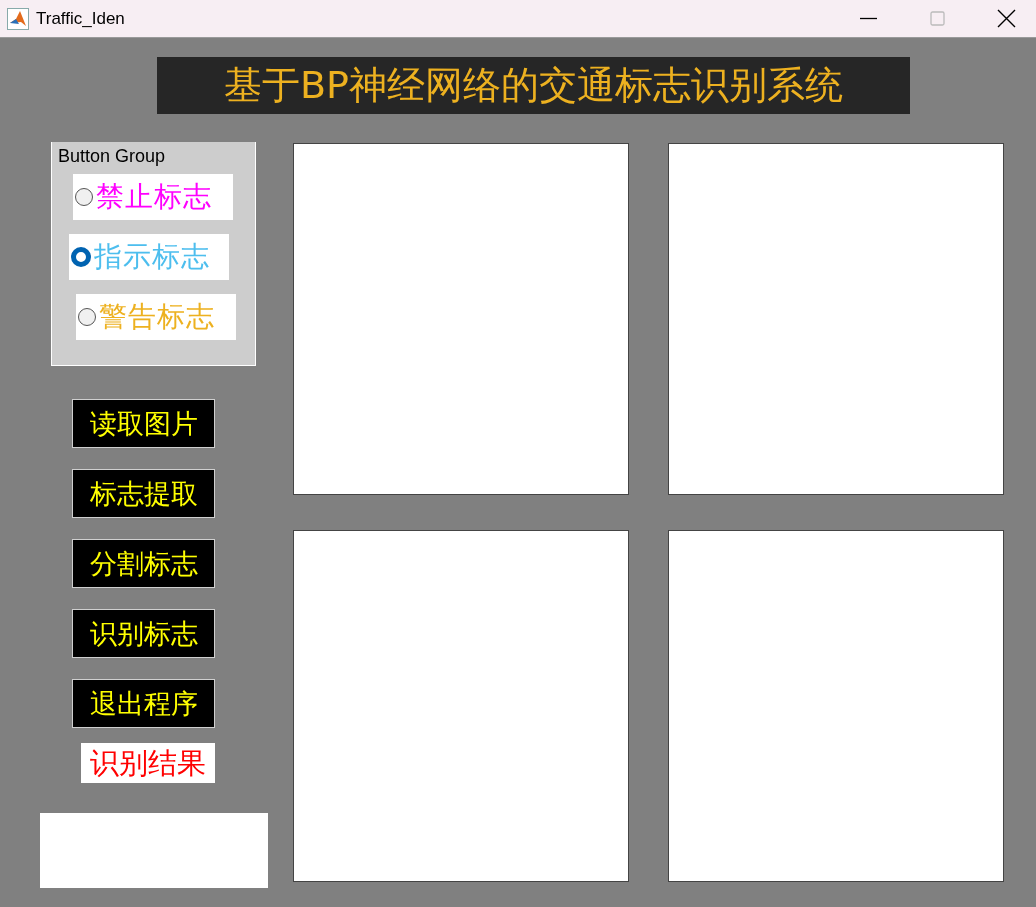 The width and height of the screenshot is (1036, 907). Describe the element at coordinates (143, 493) in the screenshot. I see `action-button: 标志提取` at that location.